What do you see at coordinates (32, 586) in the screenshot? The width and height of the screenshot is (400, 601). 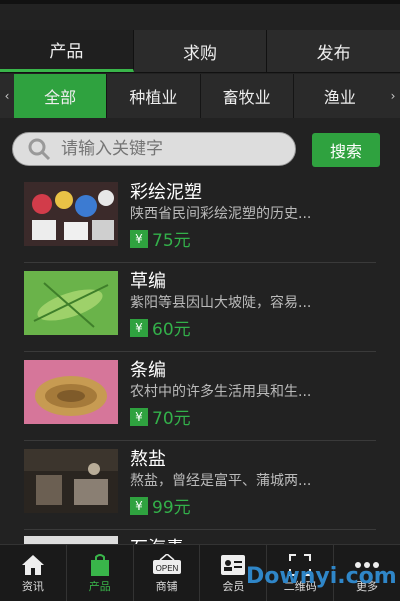 I see `nav-label: 资讯` at bounding box center [32, 586].